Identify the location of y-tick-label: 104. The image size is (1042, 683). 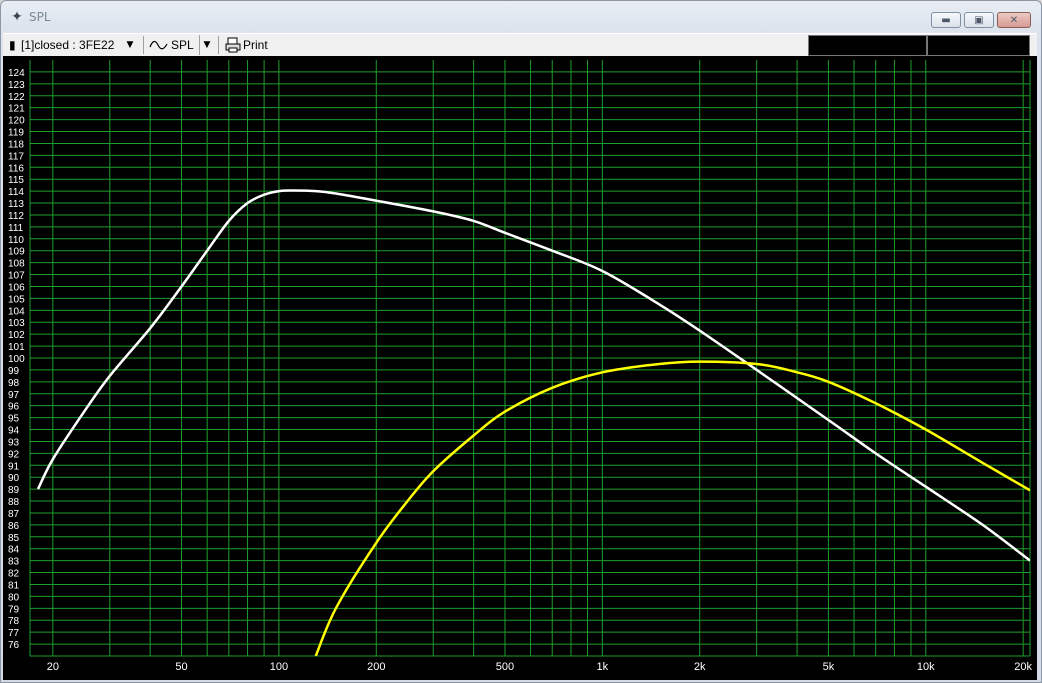
(16, 311).